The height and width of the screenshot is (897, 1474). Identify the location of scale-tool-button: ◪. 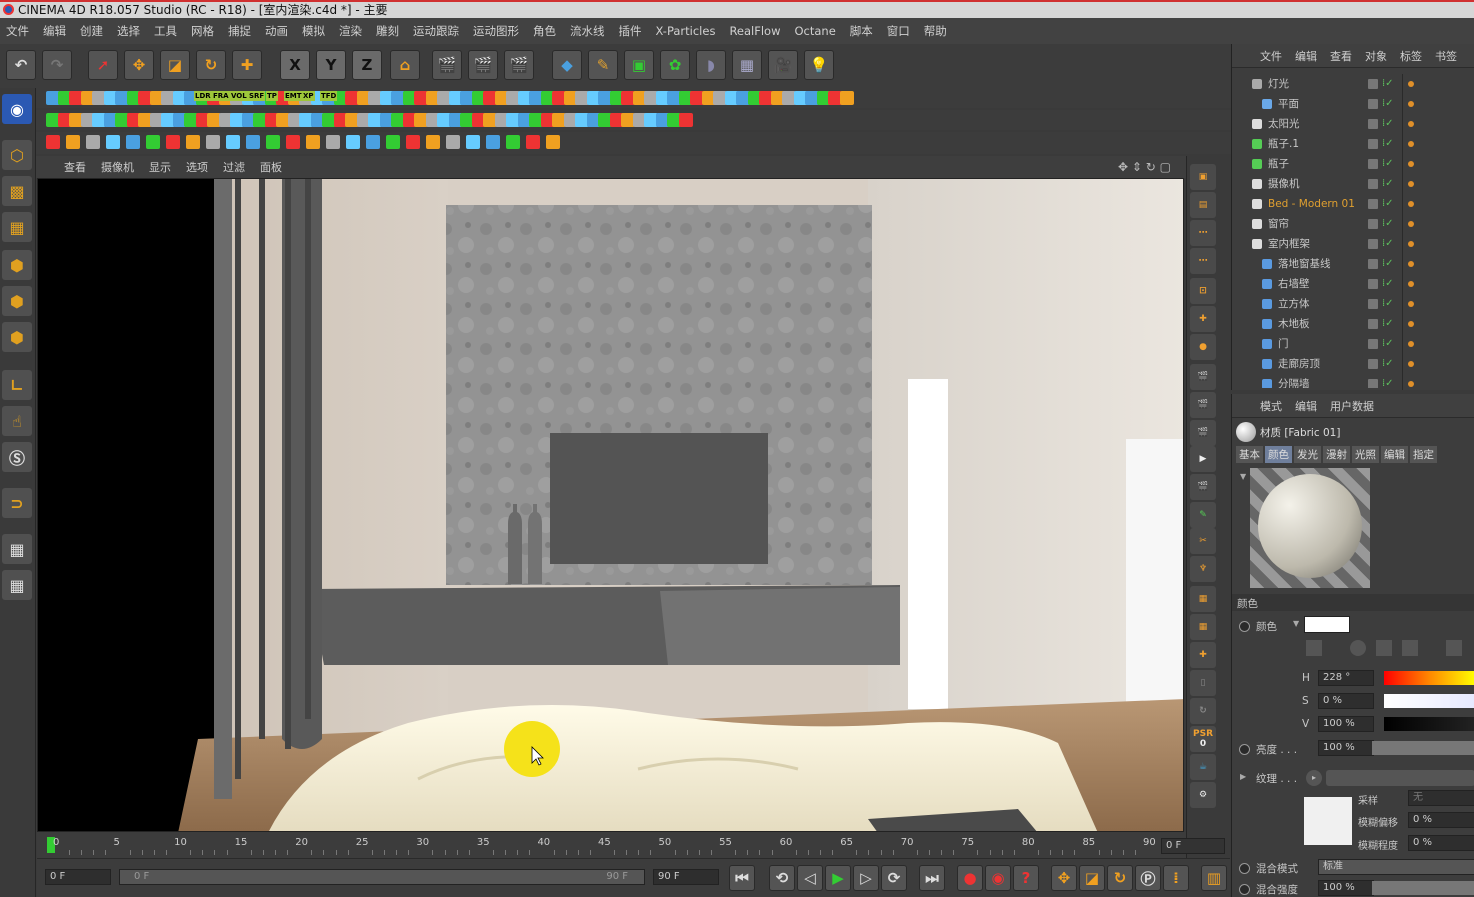
(175, 65).